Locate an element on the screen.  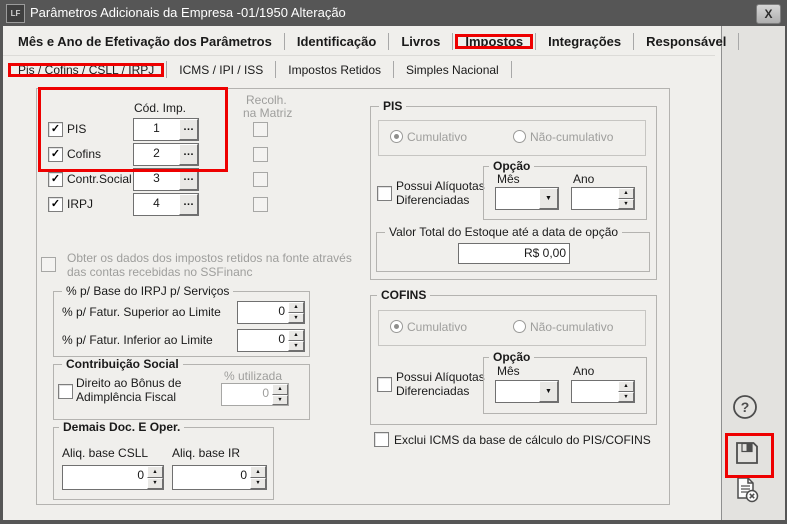
cofins-ano-spinner: ▲ ▼ is located at coordinates (603, 391).